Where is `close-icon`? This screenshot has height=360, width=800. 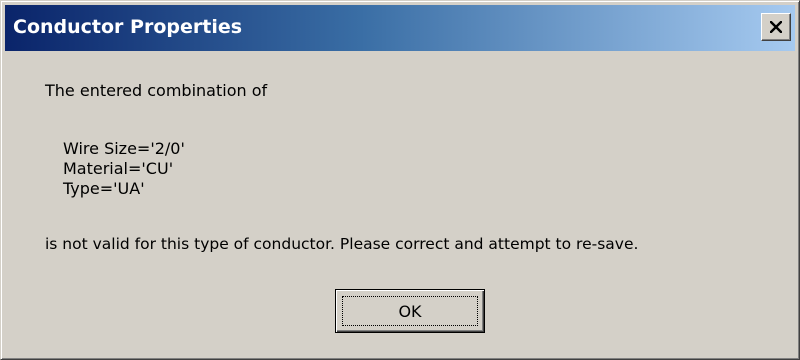 close-icon is located at coordinates (776, 27).